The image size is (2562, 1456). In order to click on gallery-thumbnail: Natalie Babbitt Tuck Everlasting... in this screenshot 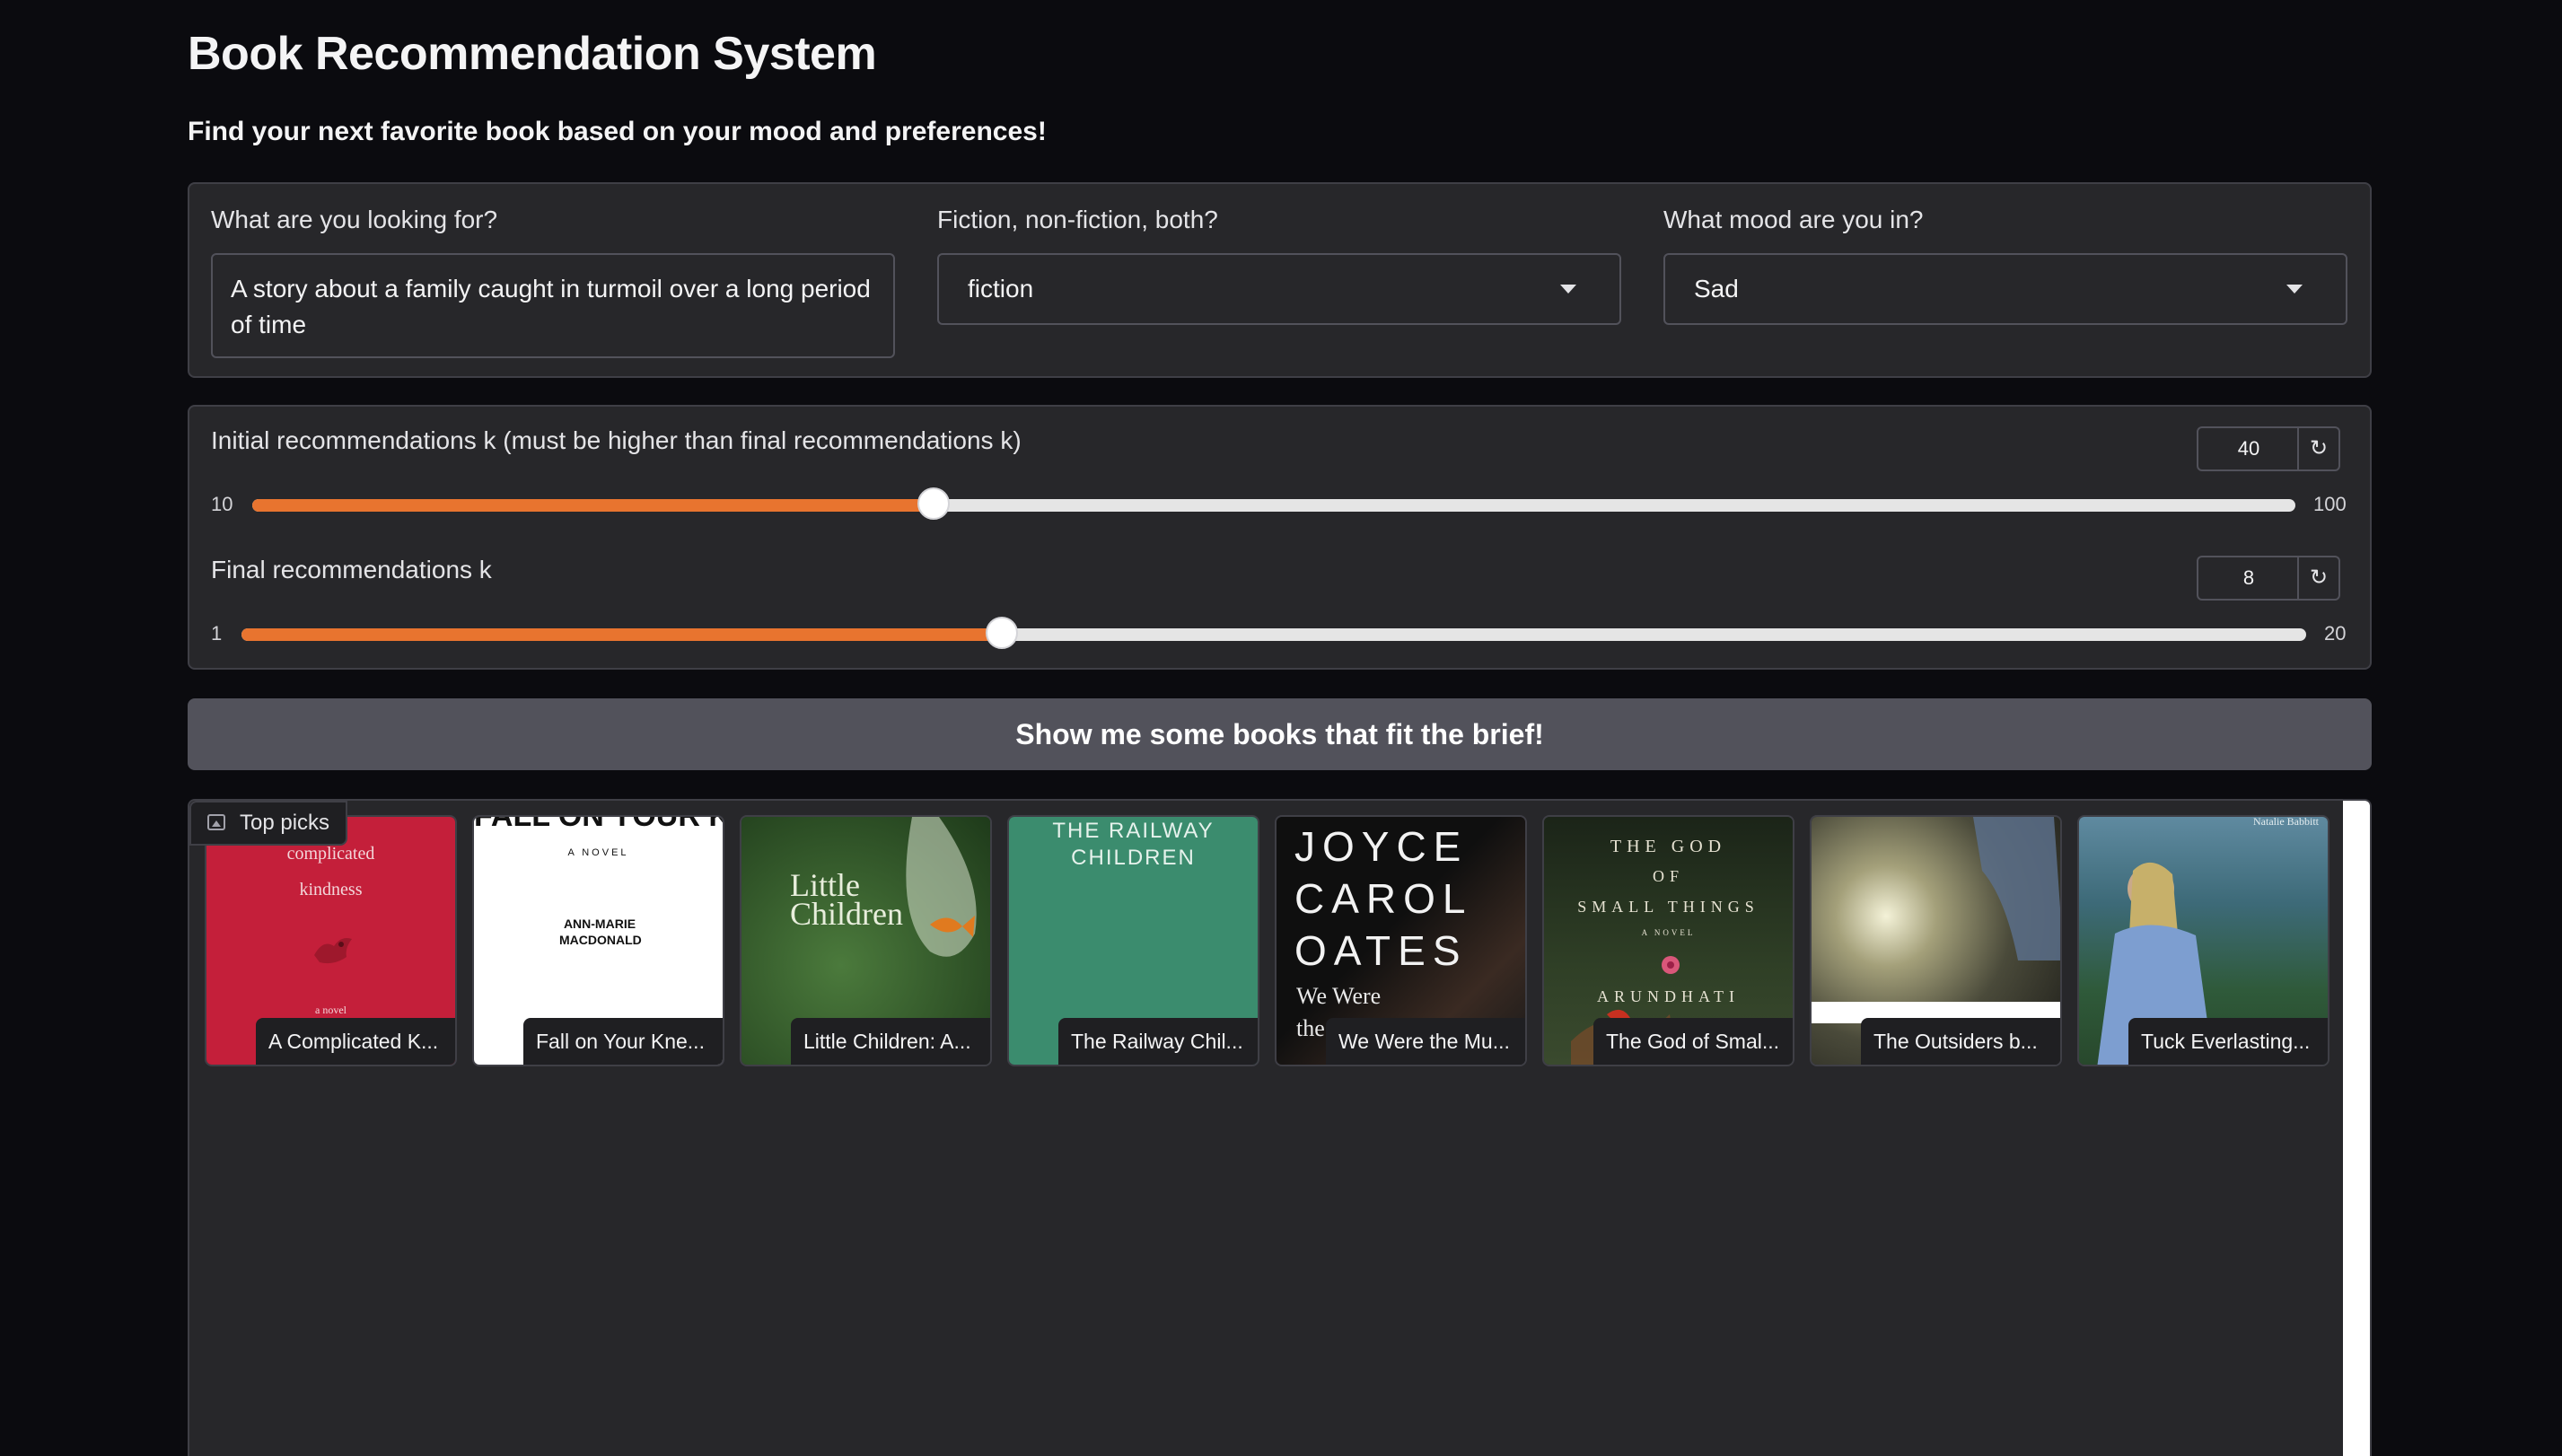, I will do `click(2203, 941)`.